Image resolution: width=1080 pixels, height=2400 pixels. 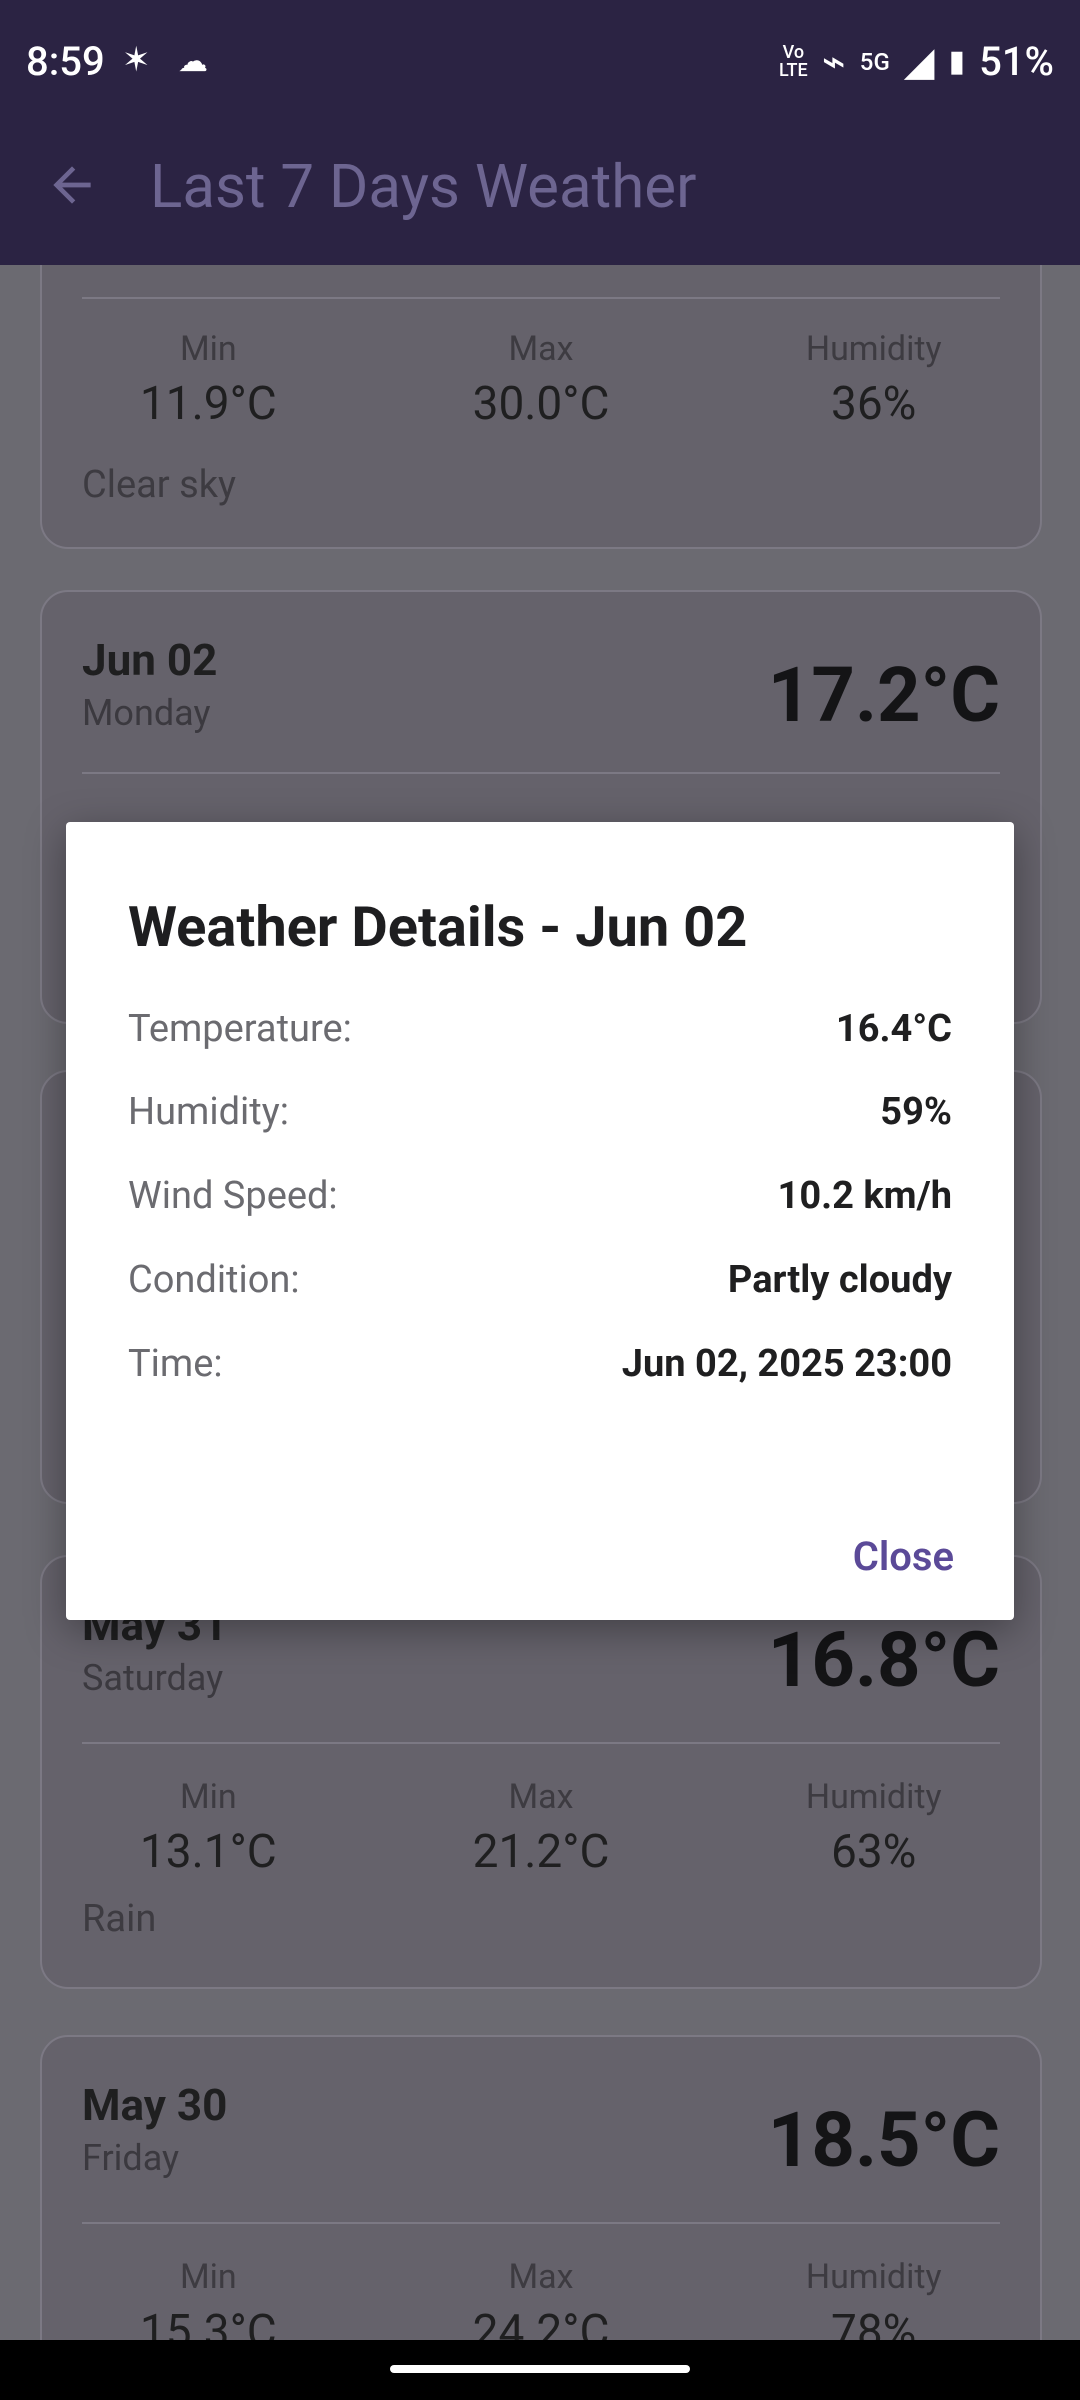 I want to click on card-temperature: 18.5°C, so click(x=883, y=2140).